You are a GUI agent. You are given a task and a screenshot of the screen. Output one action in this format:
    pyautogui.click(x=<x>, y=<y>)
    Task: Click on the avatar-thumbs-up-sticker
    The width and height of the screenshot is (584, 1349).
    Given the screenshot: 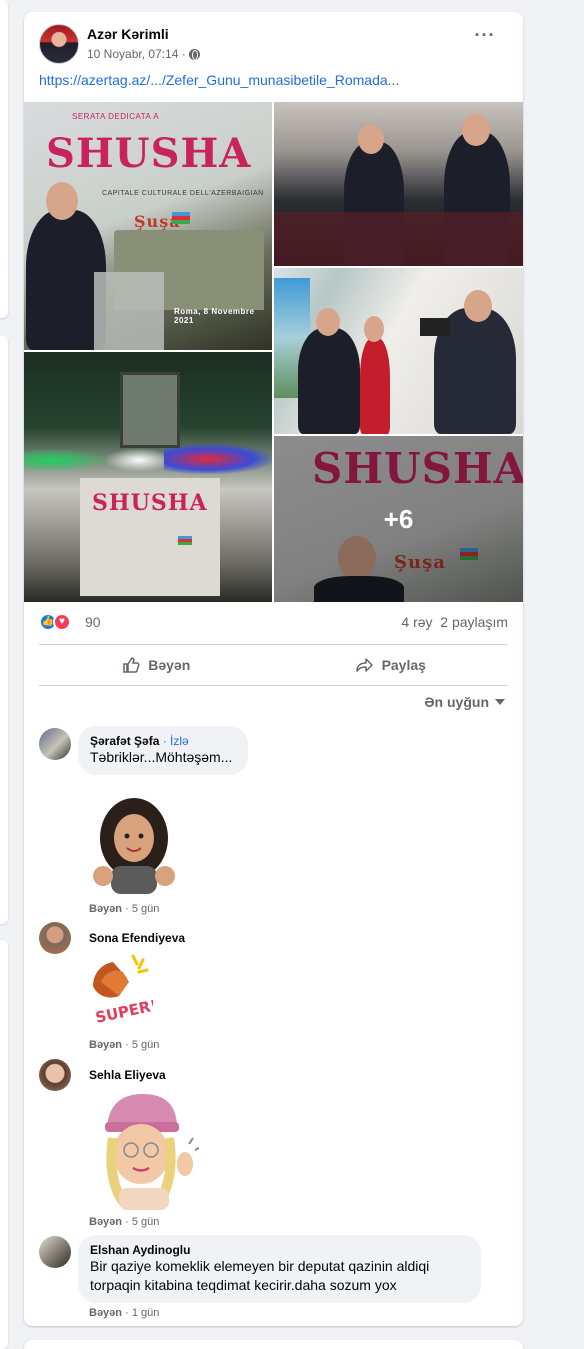 What is the action you would take?
    pyautogui.click(x=134, y=846)
    